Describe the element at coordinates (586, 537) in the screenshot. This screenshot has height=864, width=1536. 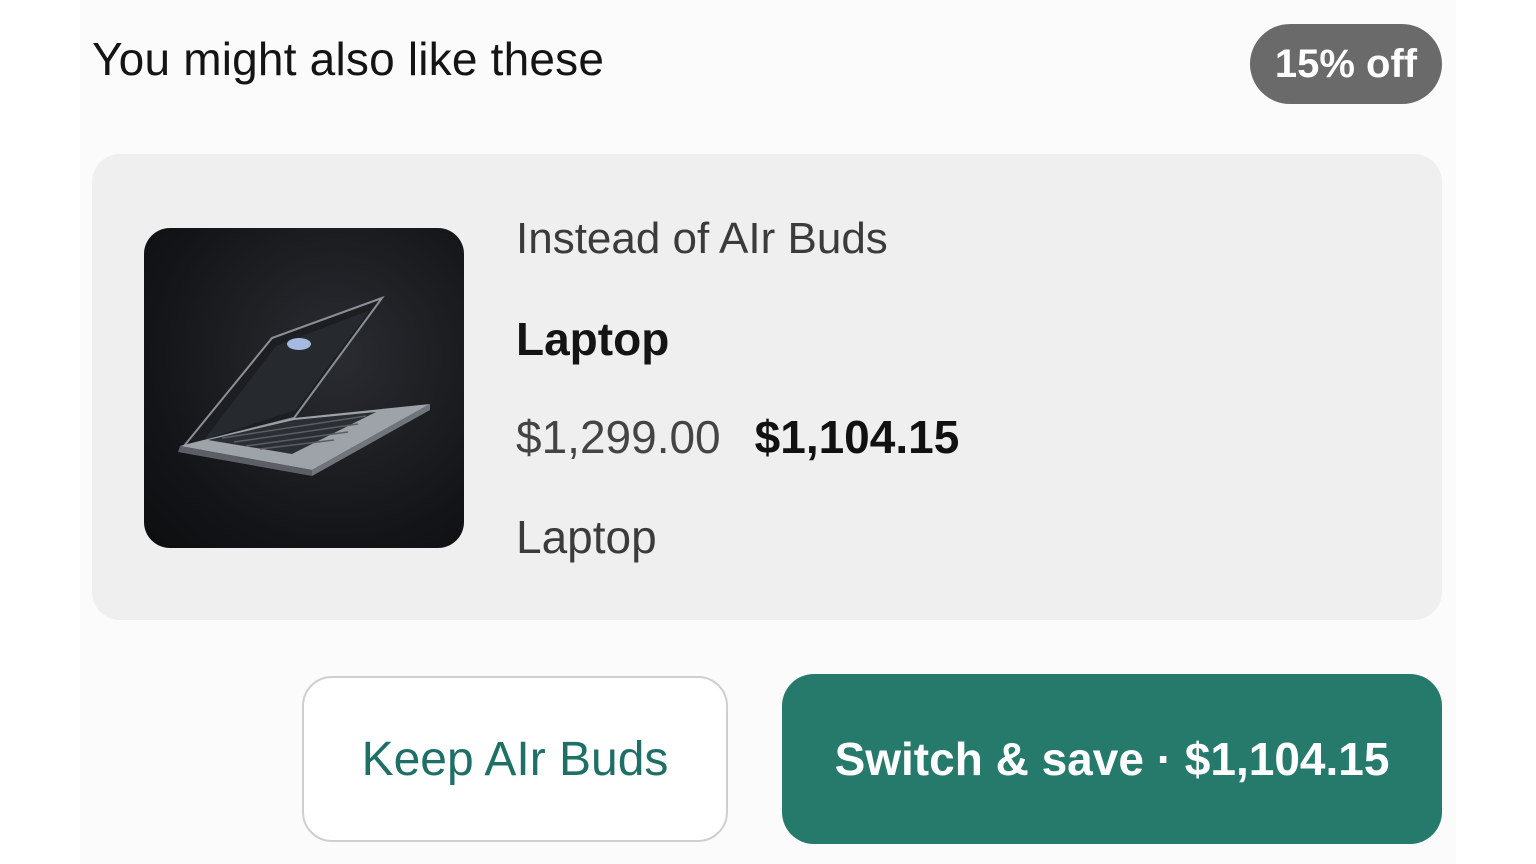
I see `product-category: Laptop` at that location.